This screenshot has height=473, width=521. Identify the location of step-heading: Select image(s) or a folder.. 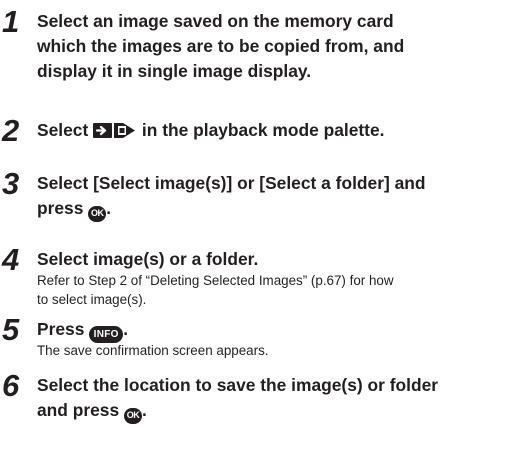
(148, 259).